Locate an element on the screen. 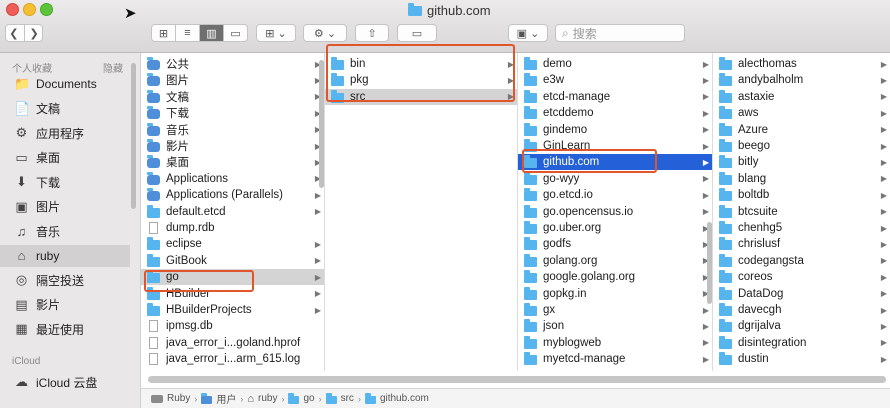 Image resolution: width=890 pixels, height=408 pixels. sidebar-item: ▤ 影片 is located at coordinates (65, 305).